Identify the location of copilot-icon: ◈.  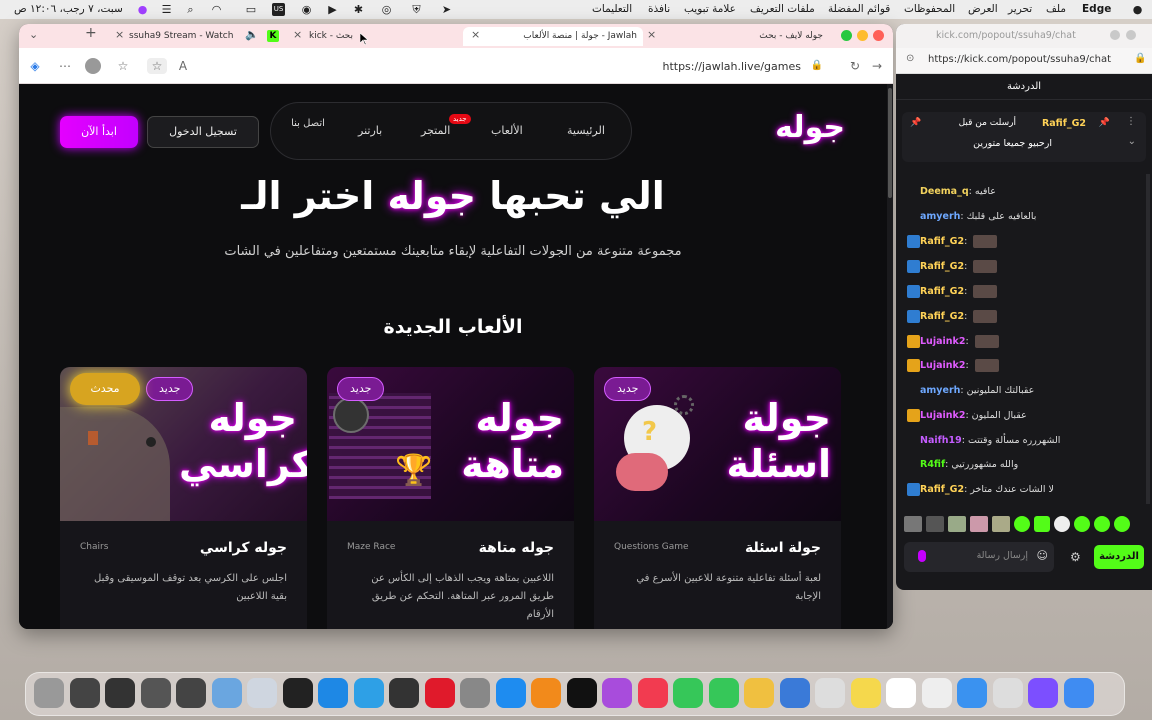
(35, 66).